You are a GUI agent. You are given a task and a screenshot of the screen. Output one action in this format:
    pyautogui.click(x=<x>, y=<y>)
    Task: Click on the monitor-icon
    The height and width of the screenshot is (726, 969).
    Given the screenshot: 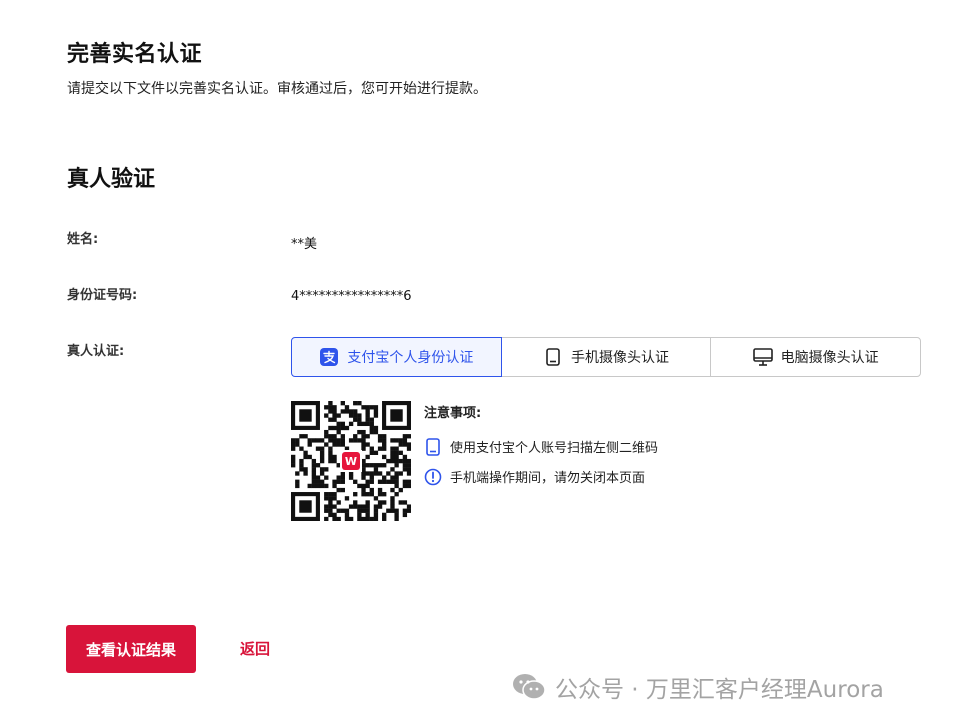 What is the action you would take?
    pyautogui.click(x=762, y=357)
    